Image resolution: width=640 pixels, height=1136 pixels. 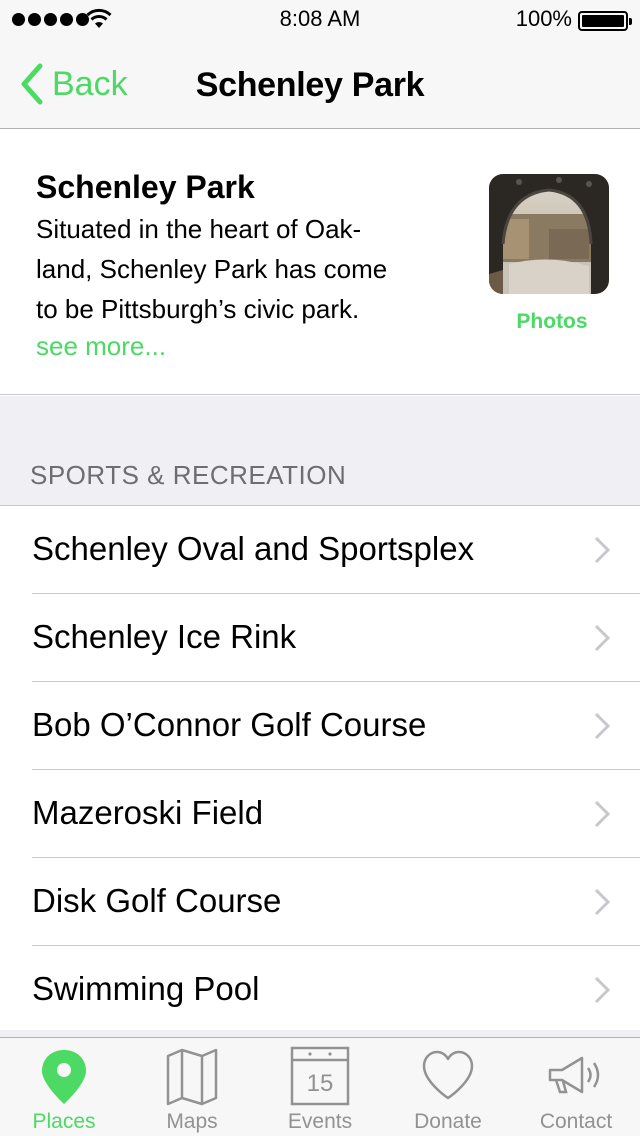 What do you see at coordinates (320, 814) in the screenshot?
I see `list-item: Mazeroski Field` at bounding box center [320, 814].